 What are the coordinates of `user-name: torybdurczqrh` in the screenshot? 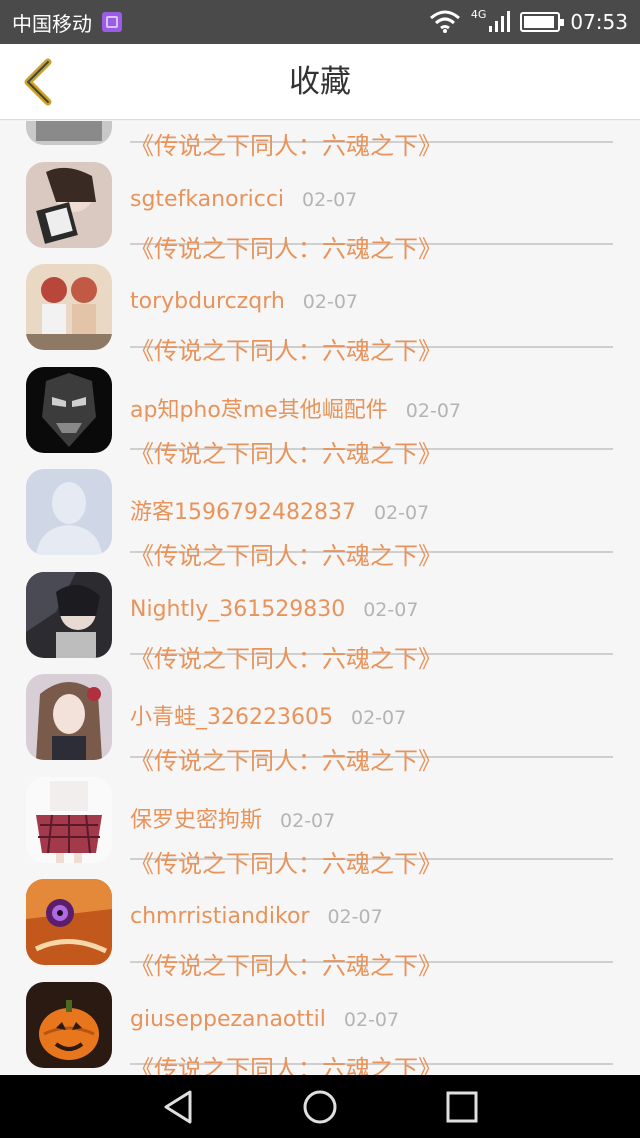 It's located at (207, 301).